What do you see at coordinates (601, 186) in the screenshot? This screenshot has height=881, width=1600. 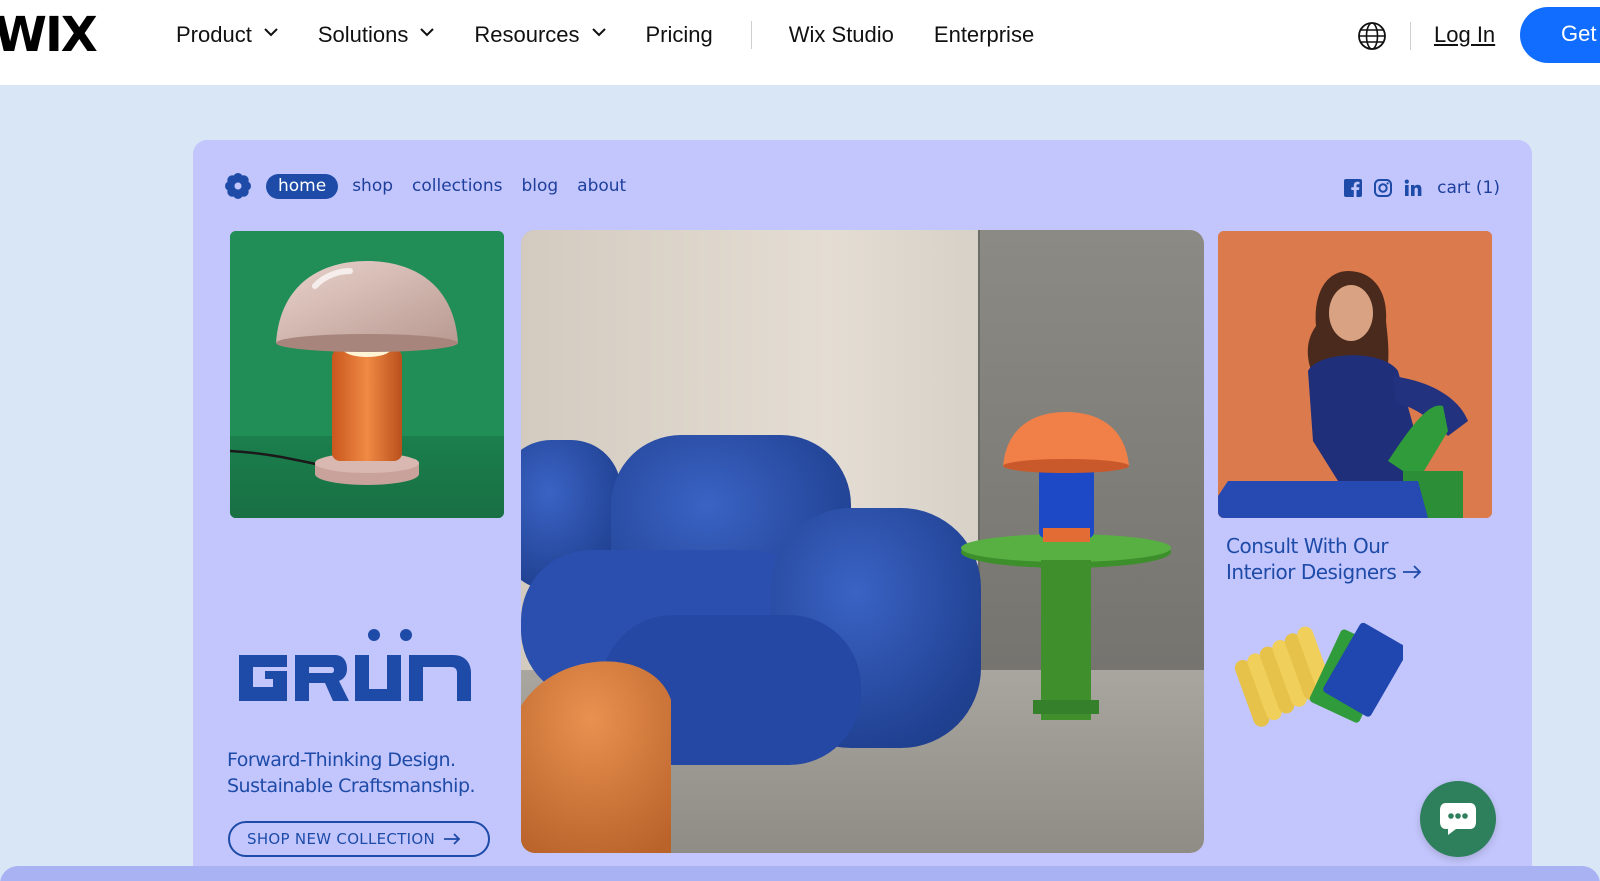 I see `site-link-about: about` at bounding box center [601, 186].